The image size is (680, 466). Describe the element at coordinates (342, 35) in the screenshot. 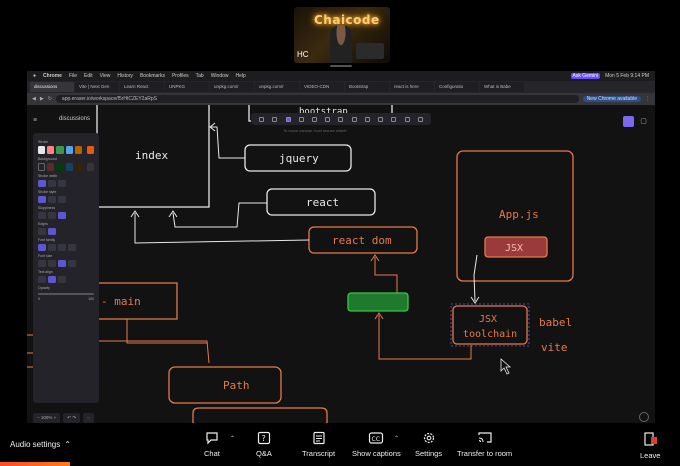

I see `speaker-video-thumbnail: Chaicode HC` at that location.